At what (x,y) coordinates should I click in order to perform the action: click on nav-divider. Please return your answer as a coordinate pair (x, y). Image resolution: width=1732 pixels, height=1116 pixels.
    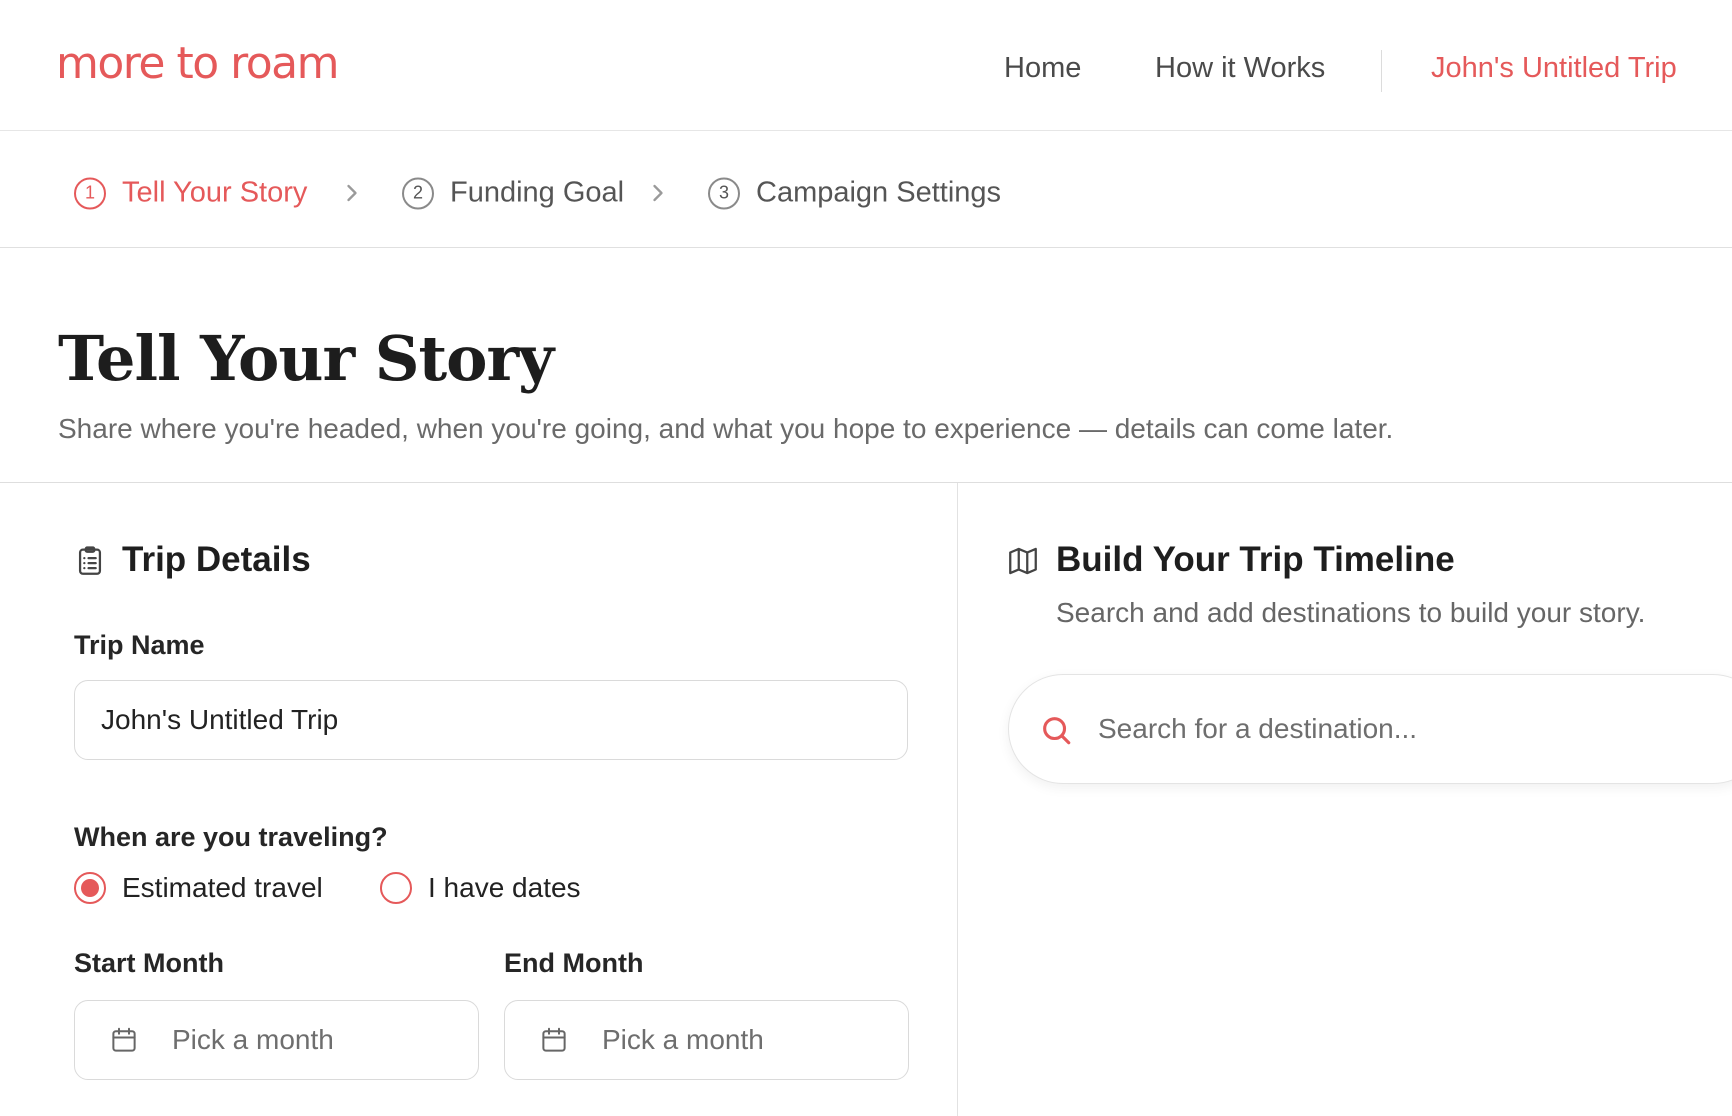
    Looking at the image, I should click on (1381, 71).